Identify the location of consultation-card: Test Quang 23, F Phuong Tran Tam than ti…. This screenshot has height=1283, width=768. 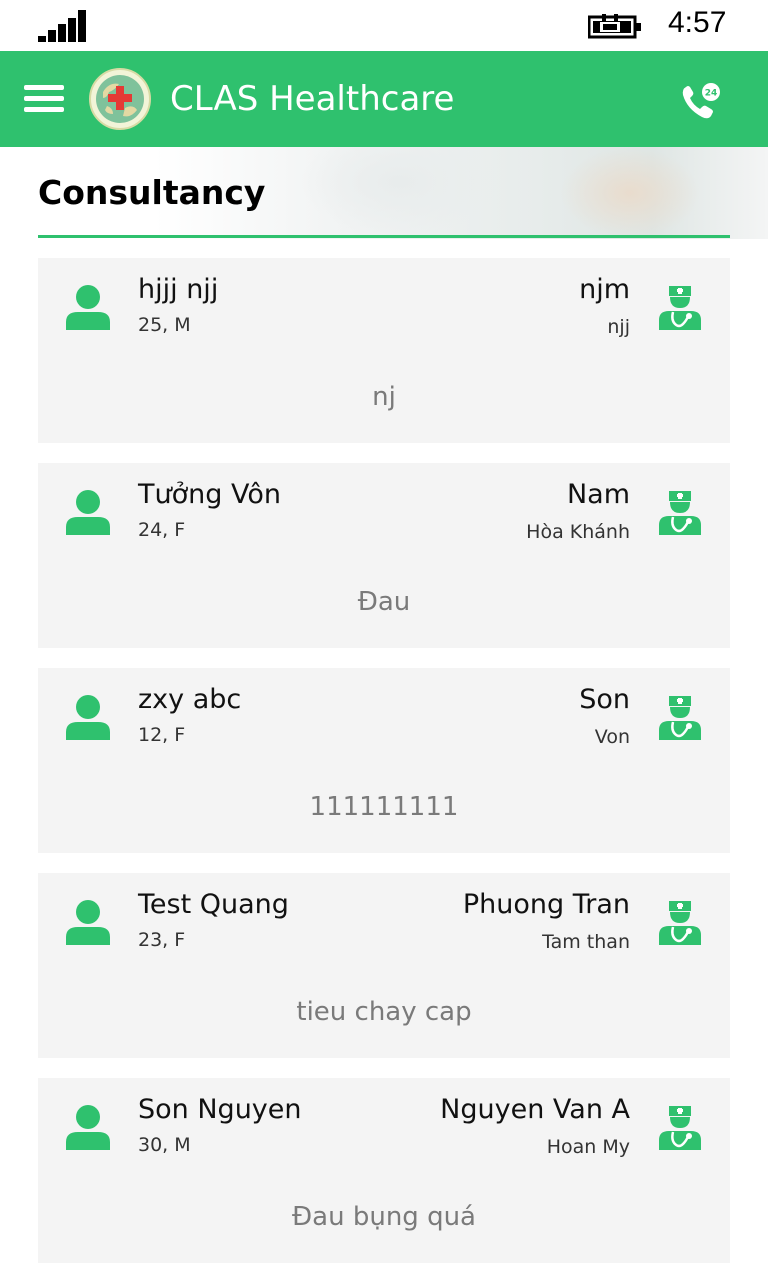
(384, 965).